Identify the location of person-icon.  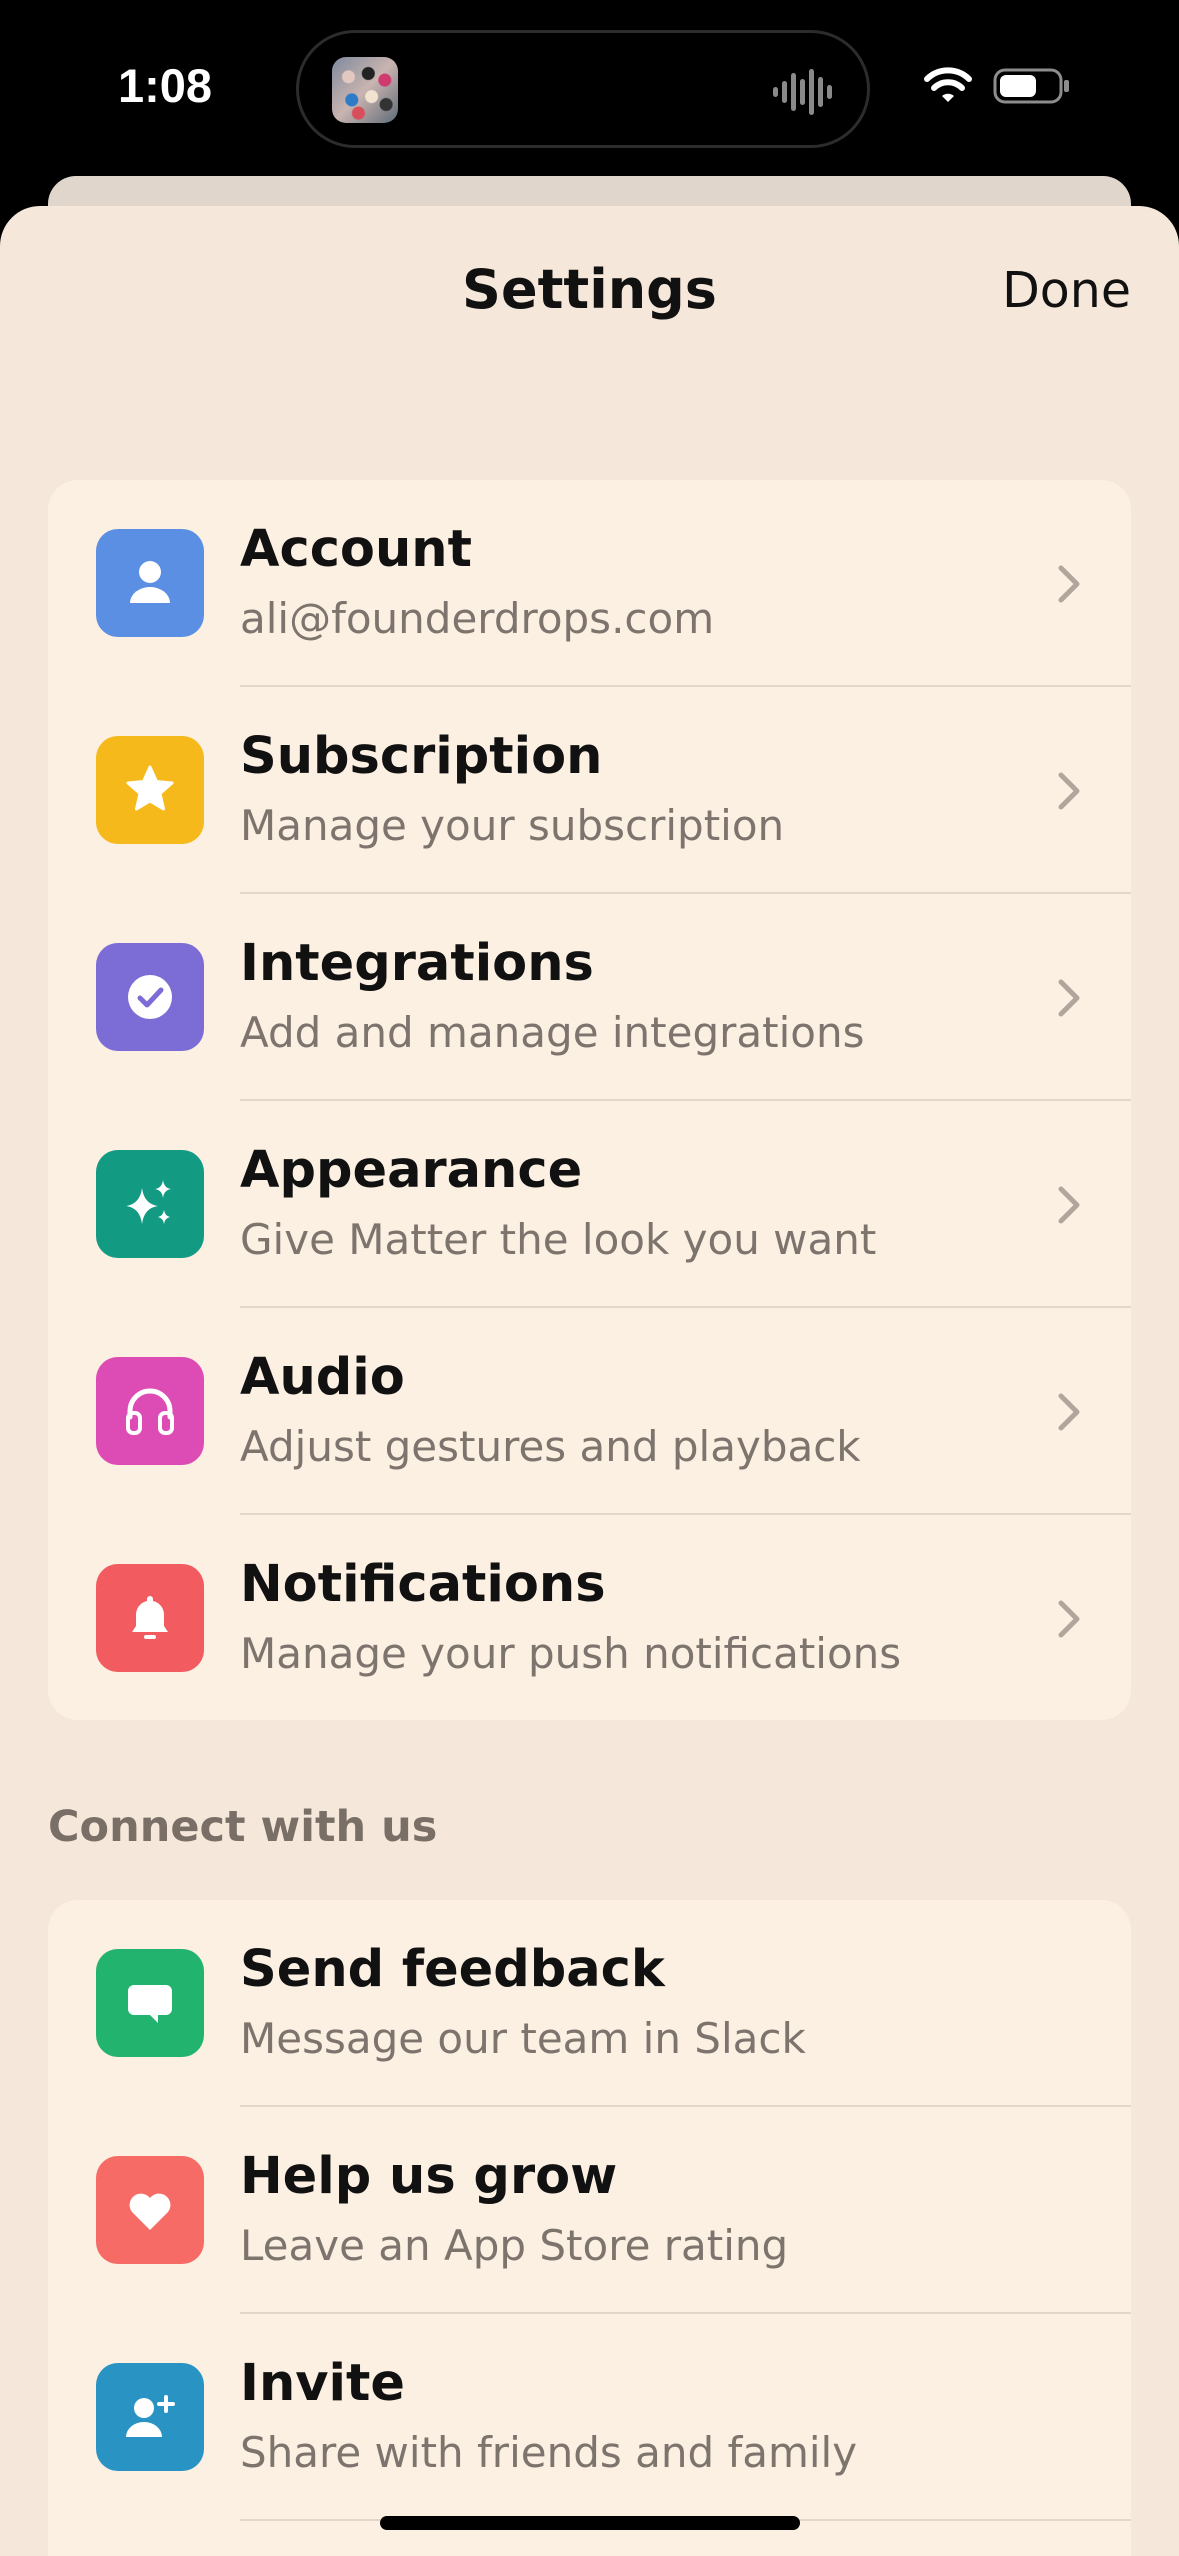
(150, 582).